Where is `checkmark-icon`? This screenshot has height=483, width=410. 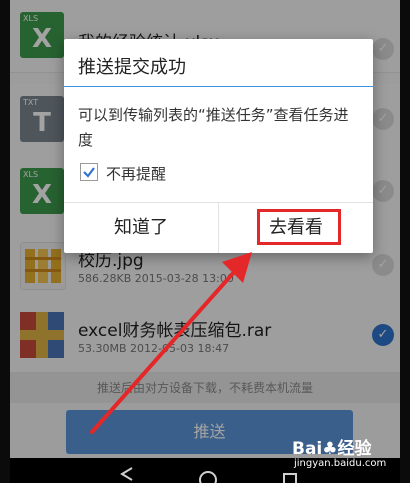
checkmark-icon is located at coordinates (89, 172).